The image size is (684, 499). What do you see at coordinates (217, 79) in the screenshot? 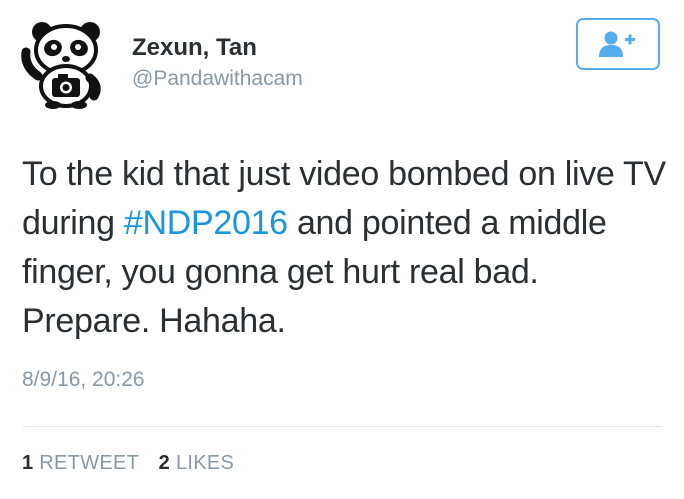
I see `user-handle: @Pandawithacam` at bounding box center [217, 79].